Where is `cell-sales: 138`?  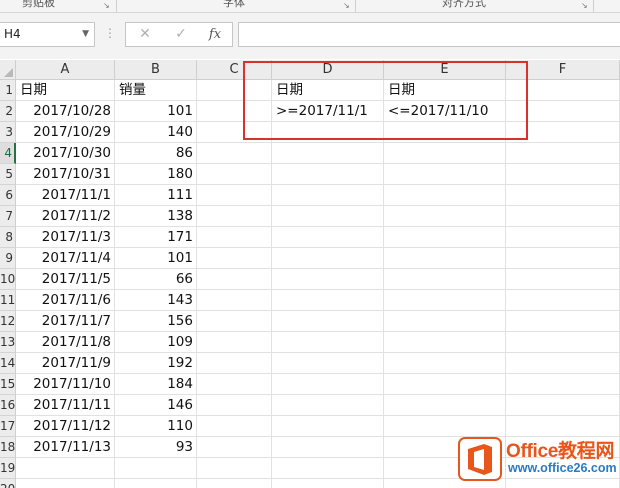
cell-sales: 138 is located at coordinates (156, 216).